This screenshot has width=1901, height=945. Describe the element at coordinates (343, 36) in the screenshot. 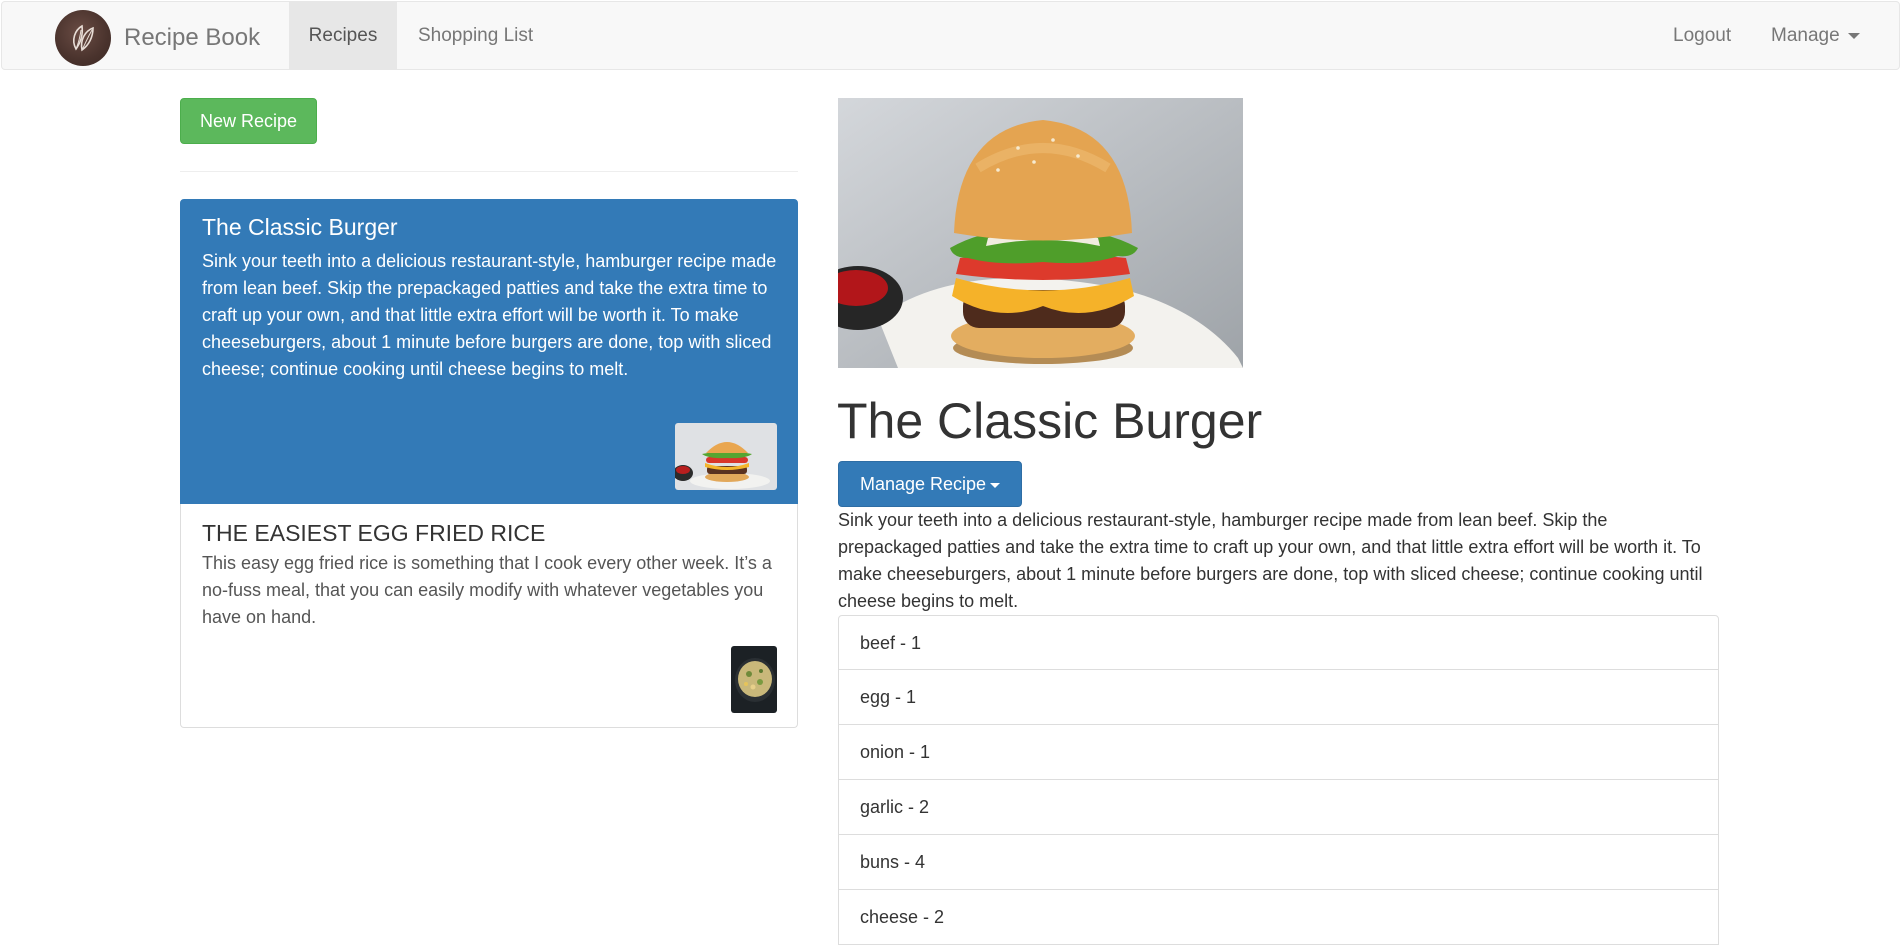

I see `nav-link-recipes: Recipes` at that location.